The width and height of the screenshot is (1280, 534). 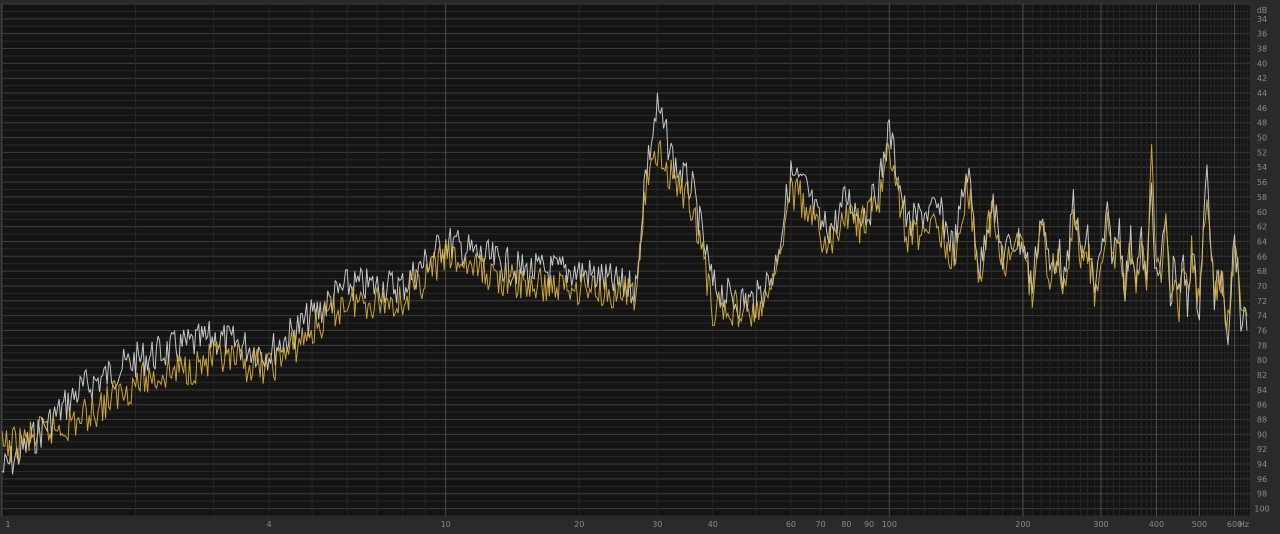 I want to click on y-tick-label: 82, so click(x=1262, y=375).